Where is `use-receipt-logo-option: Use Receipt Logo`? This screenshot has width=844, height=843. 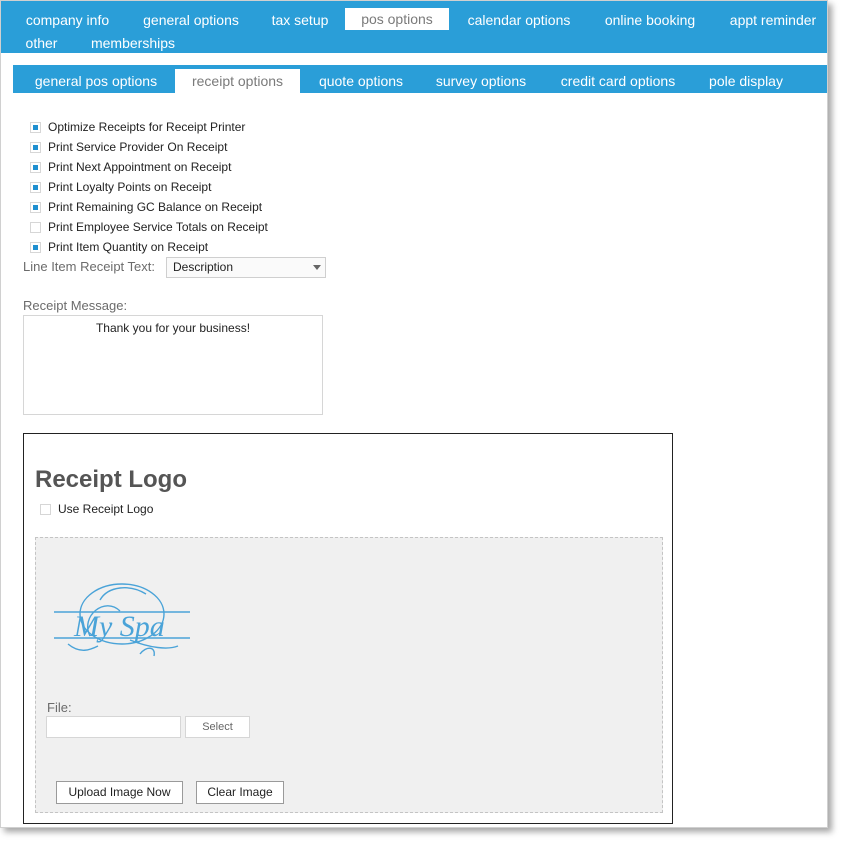
use-receipt-logo-option: Use Receipt Logo is located at coordinates (96, 509).